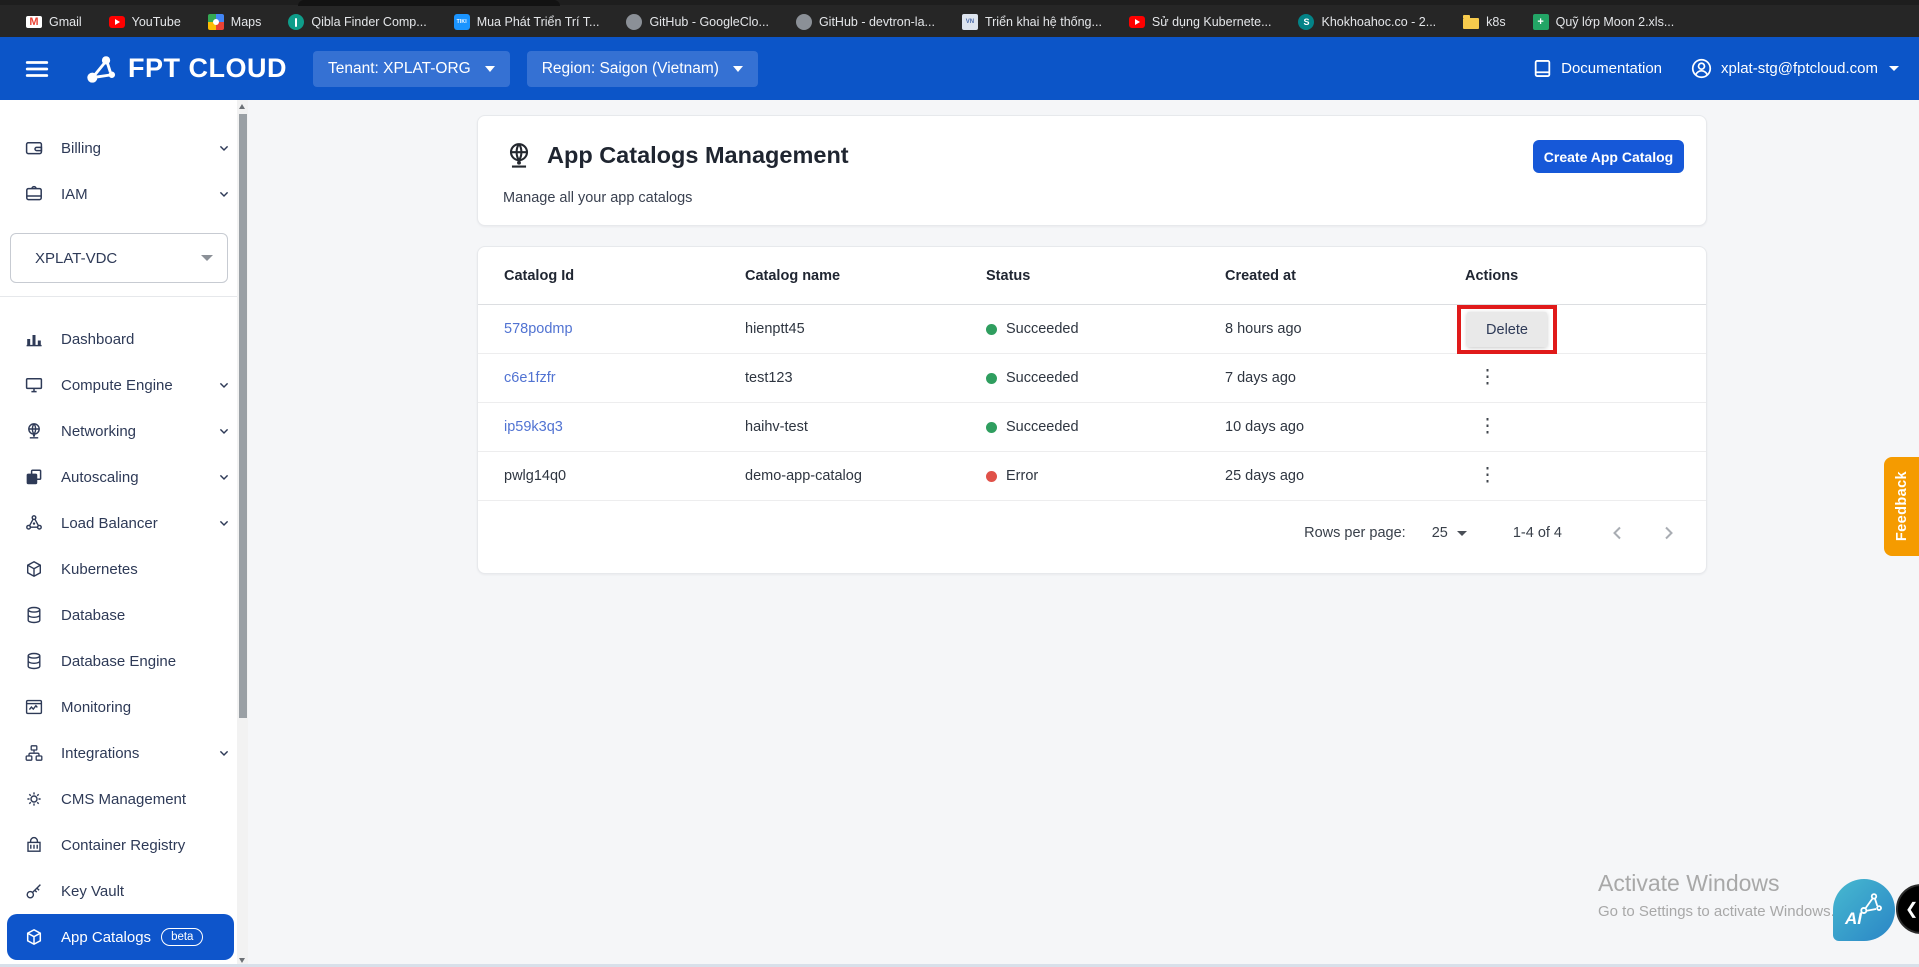 This screenshot has width=1919, height=967. What do you see at coordinates (1901, 506) in the screenshot?
I see `feedback-tab: Feedback` at bounding box center [1901, 506].